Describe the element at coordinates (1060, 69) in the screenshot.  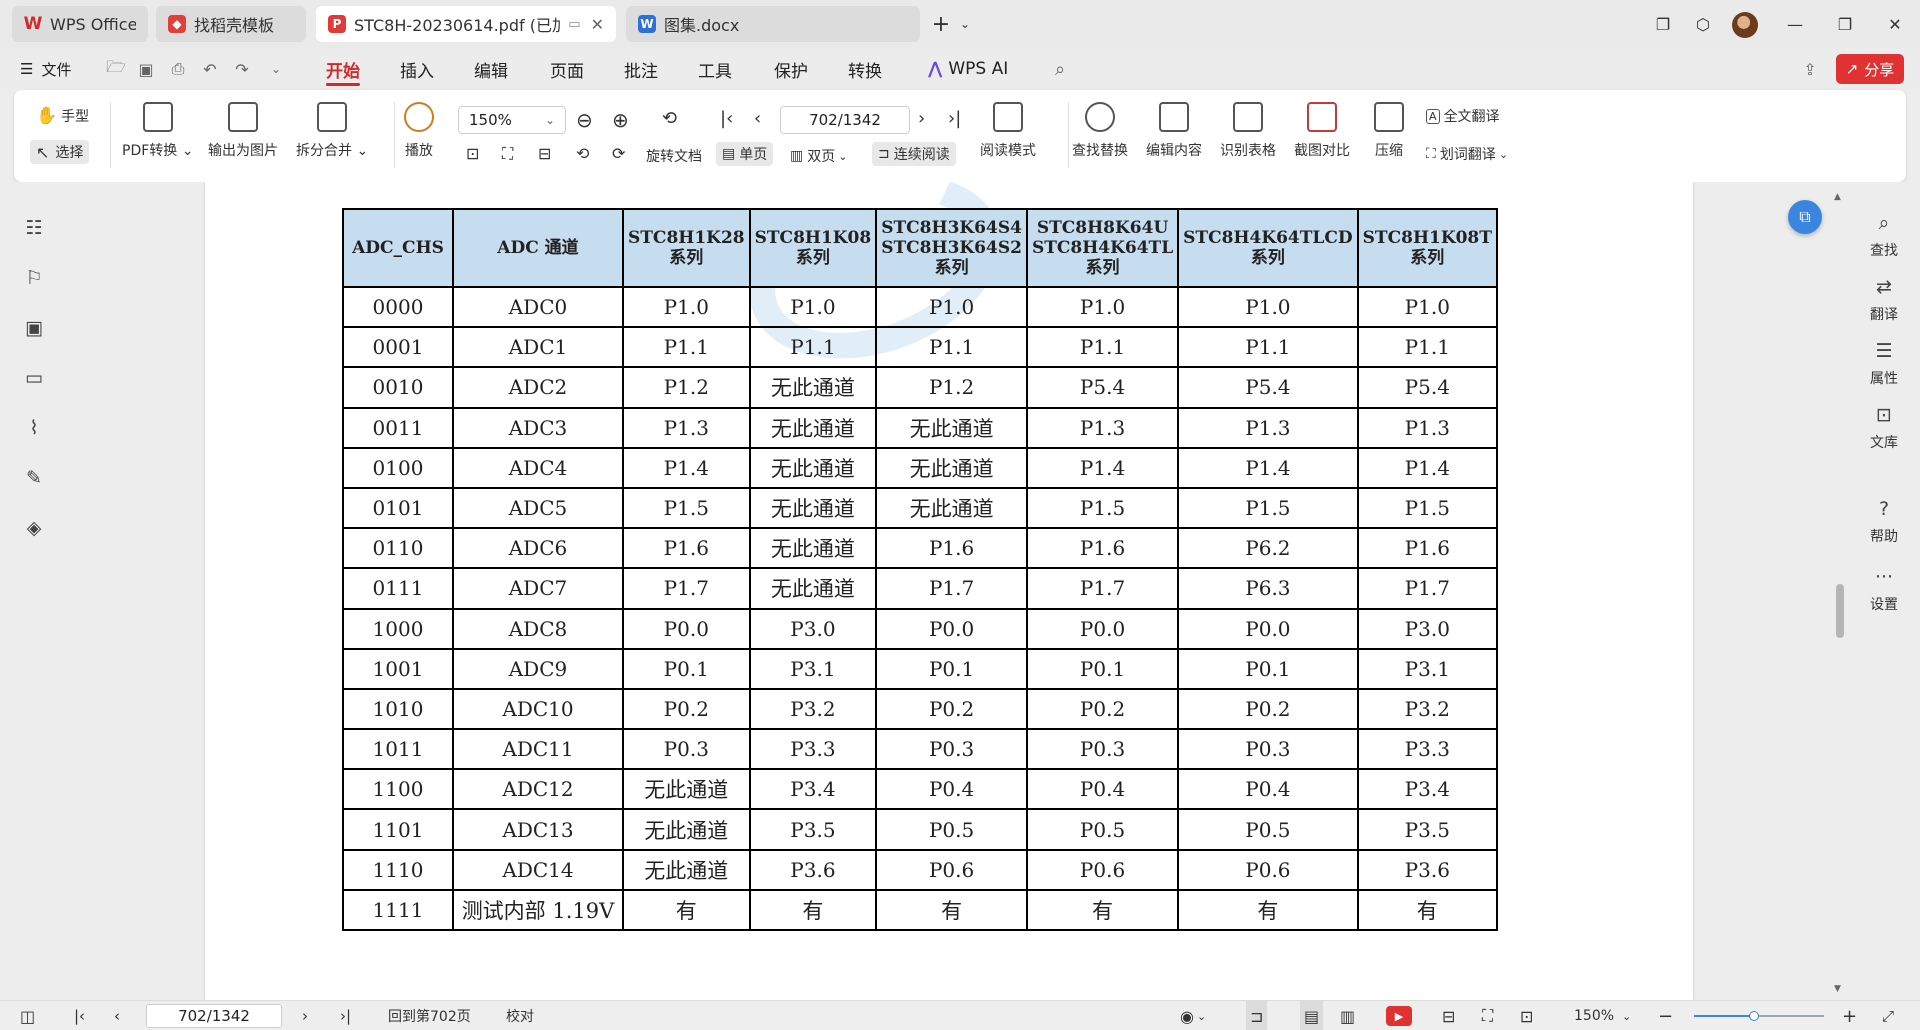
I see `search-icon: ⌕` at that location.